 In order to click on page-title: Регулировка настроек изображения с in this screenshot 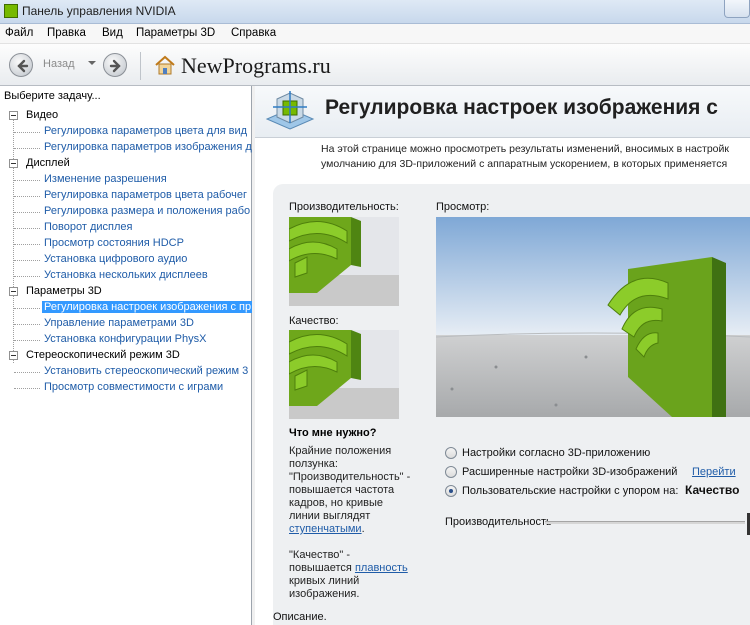, I will do `click(521, 107)`.